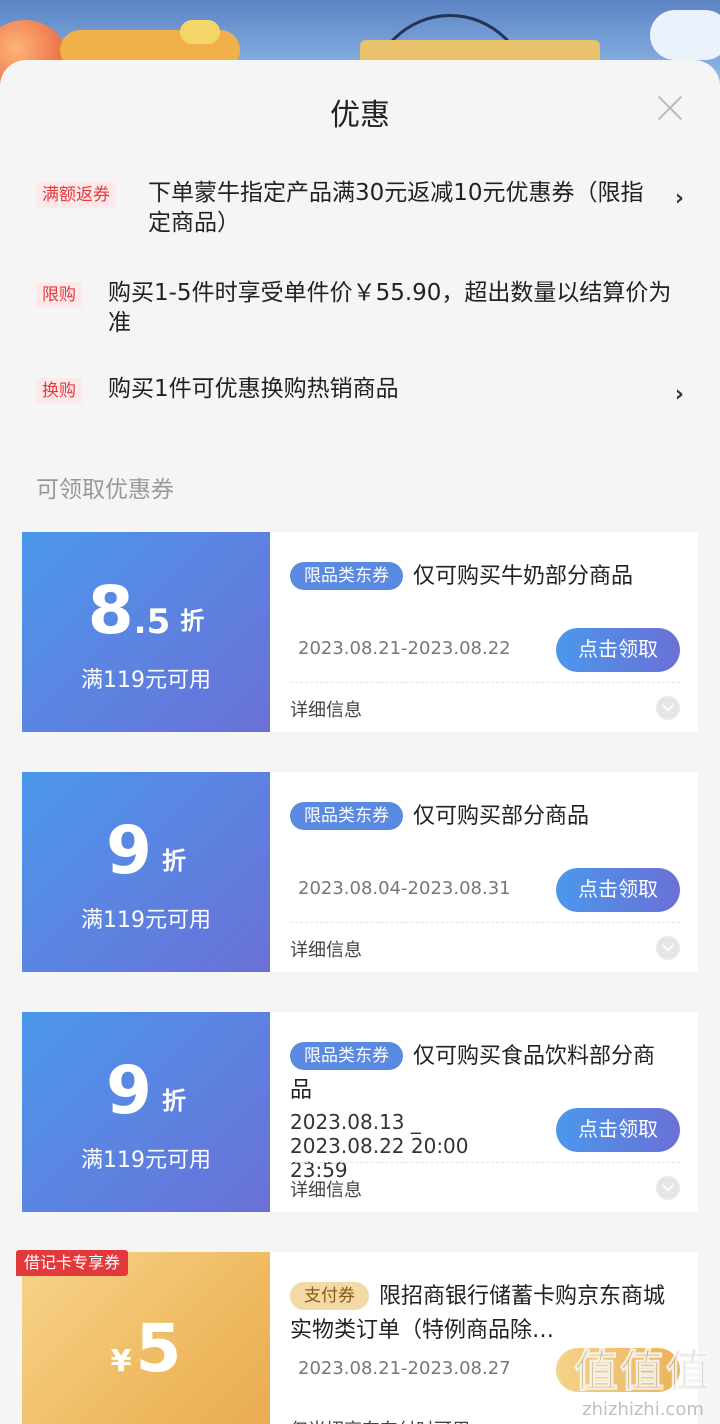 Image resolution: width=720 pixels, height=1424 pixels. I want to click on coupon-description-text: 仅可购买牛奶部分商品, so click(523, 576).